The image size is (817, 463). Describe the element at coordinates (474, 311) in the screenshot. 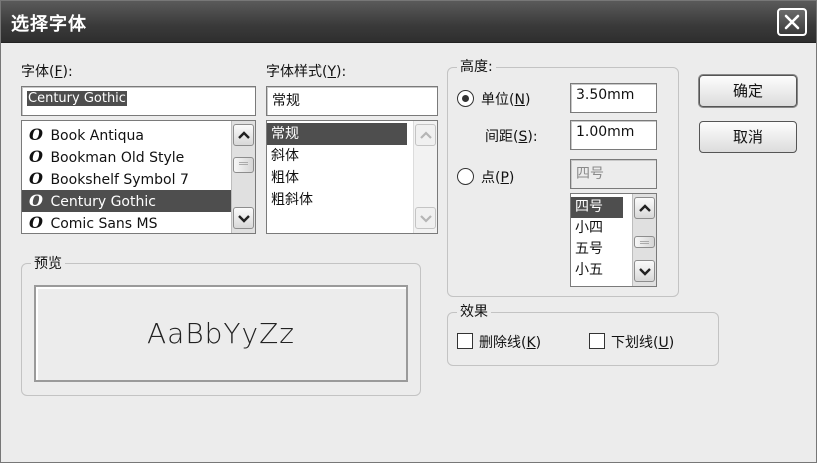

I see `effects-group-title: 效果` at that location.